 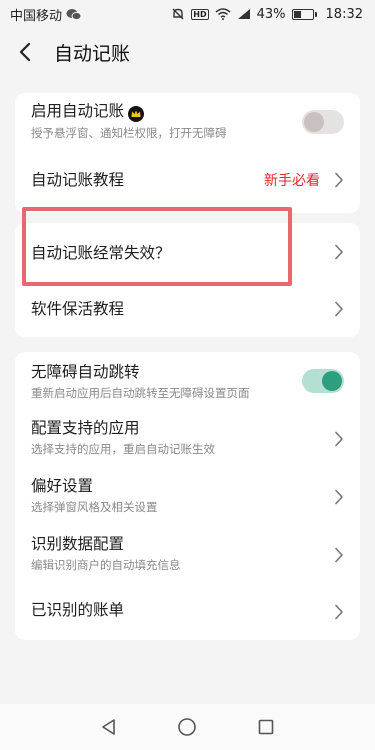 What do you see at coordinates (244, 14) in the screenshot?
I see `signal-icon` at bounding box center [244, 14].